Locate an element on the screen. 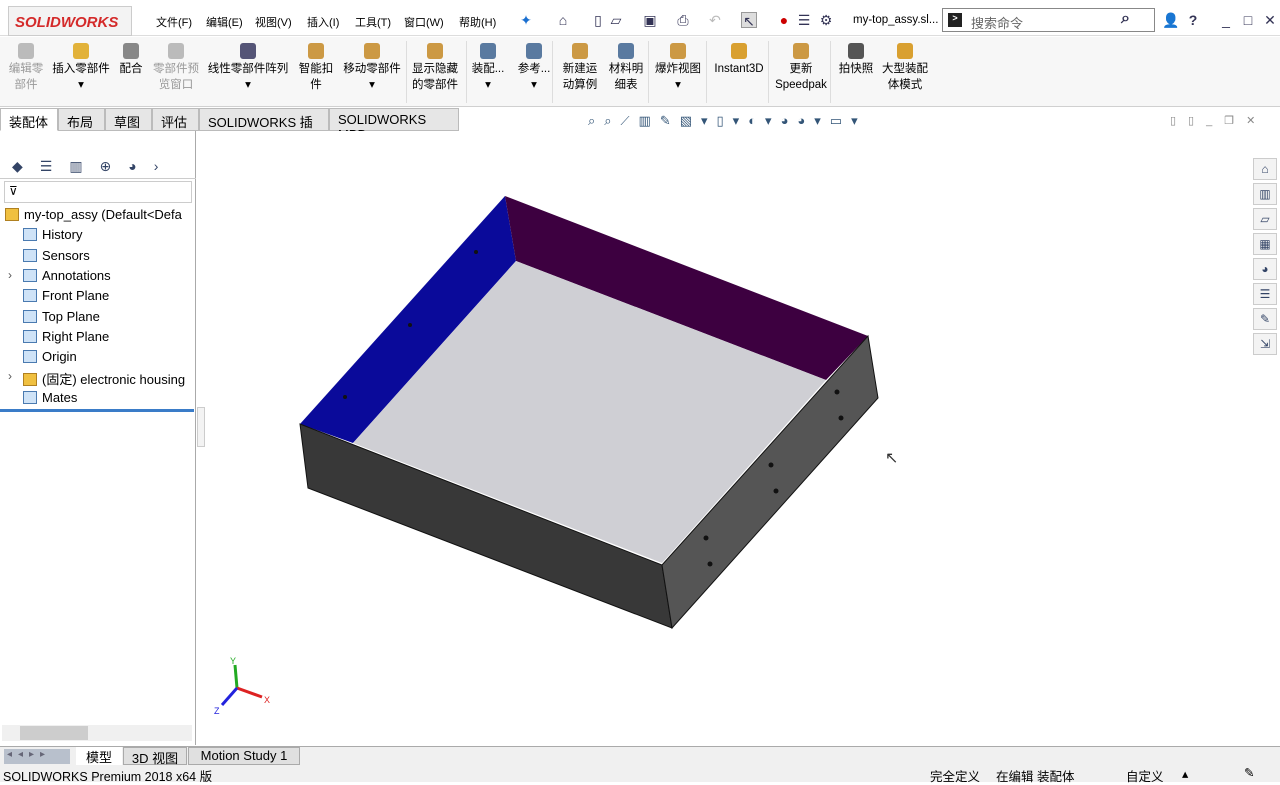  pin-icon: ✦ is located at coordinates (526, 20).